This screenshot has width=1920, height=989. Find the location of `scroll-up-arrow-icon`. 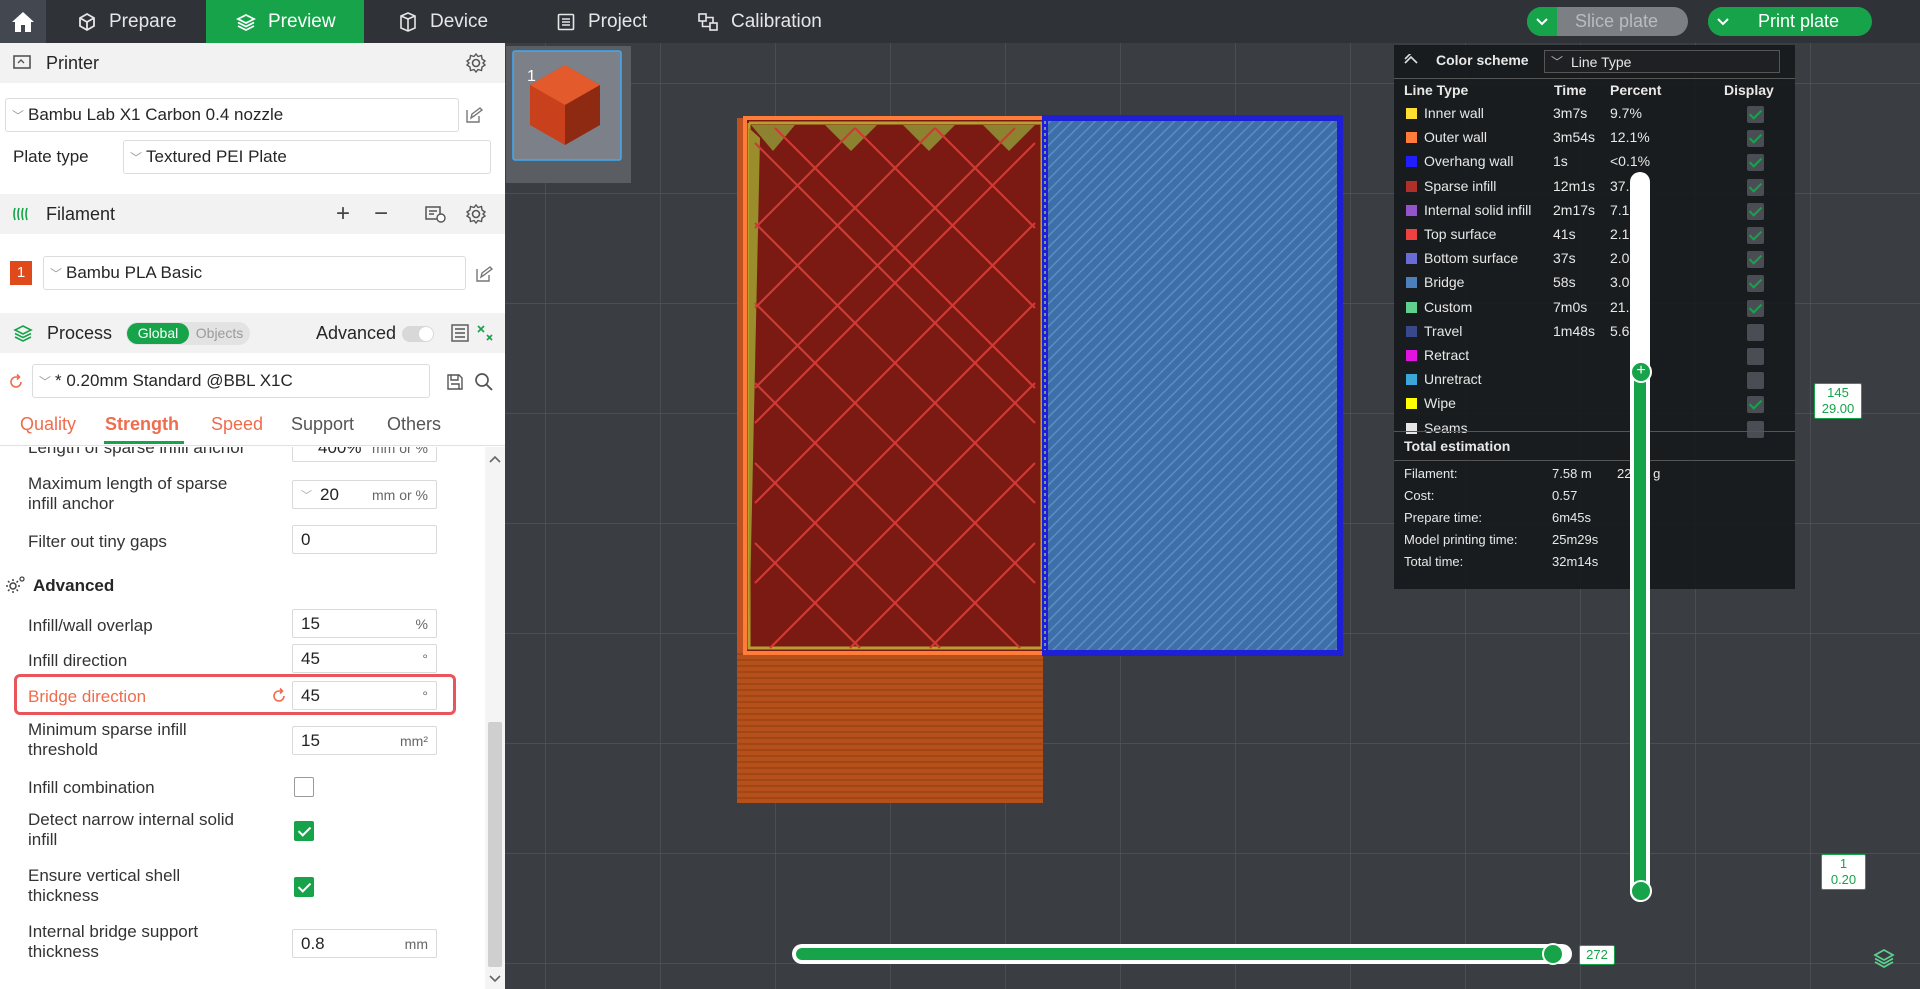

scroll-up-arrow-icon is located at coordinates (495, 459).